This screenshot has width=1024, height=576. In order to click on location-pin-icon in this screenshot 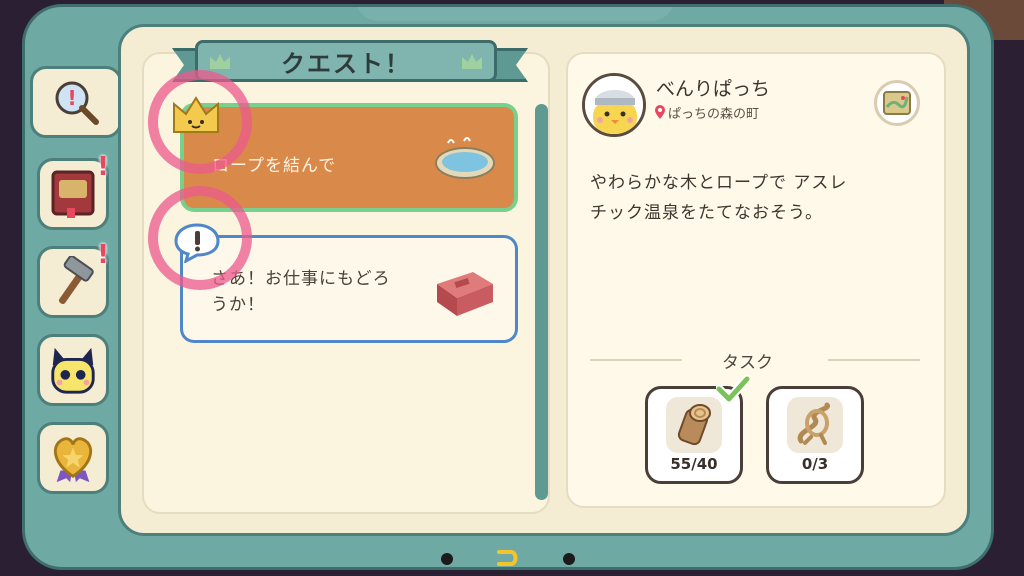, I will do `click(660, 112)`.